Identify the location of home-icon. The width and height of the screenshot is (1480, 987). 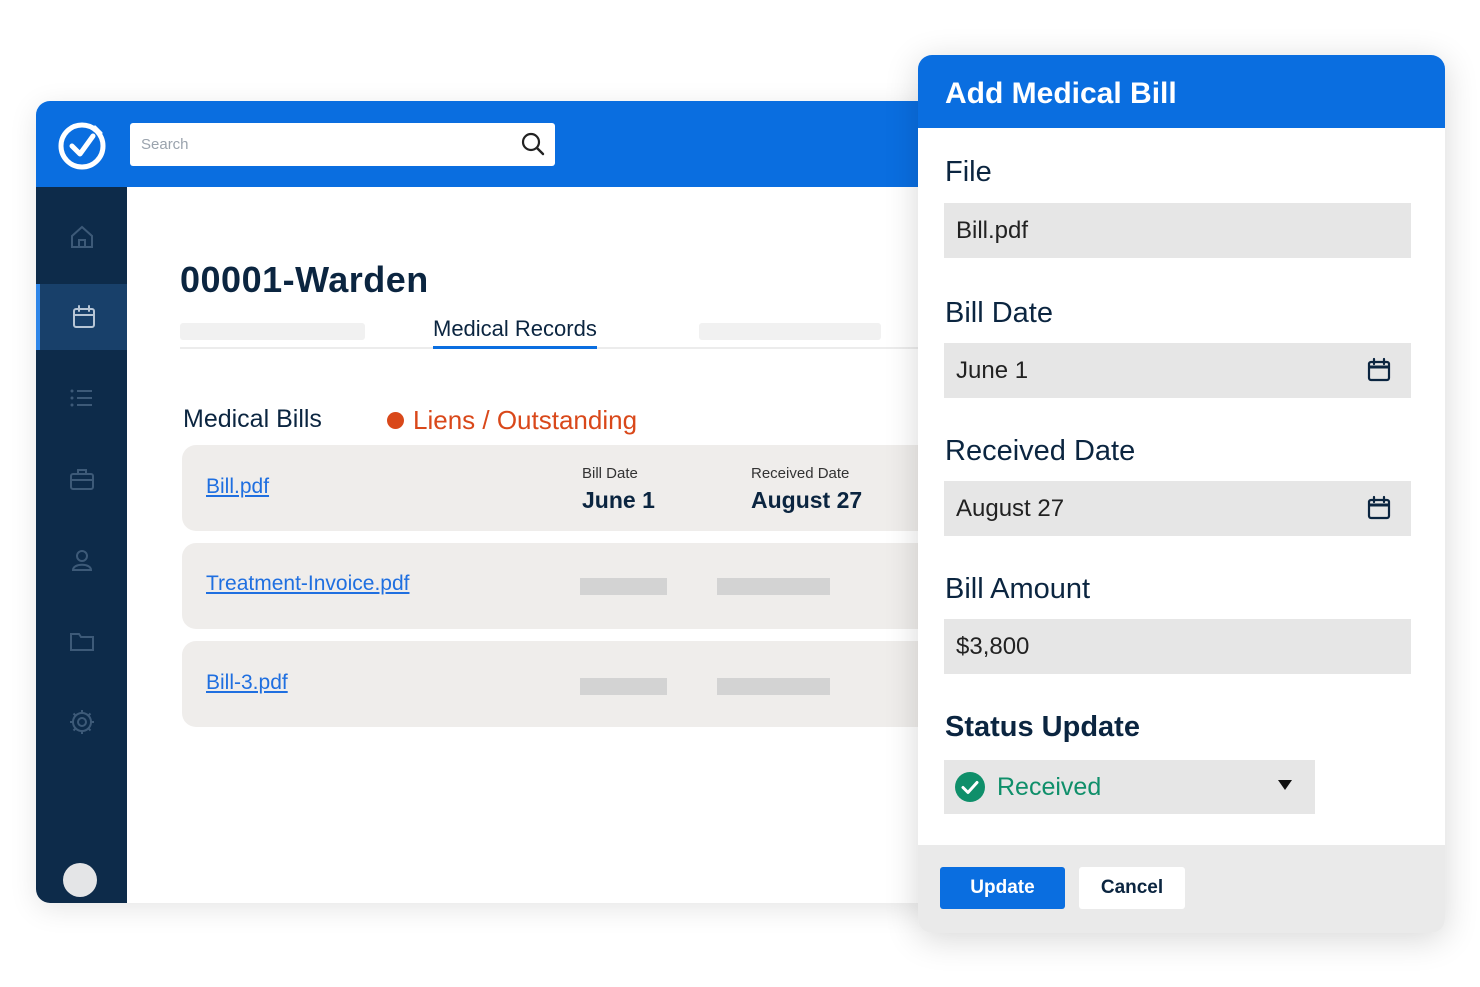
(81, 236).